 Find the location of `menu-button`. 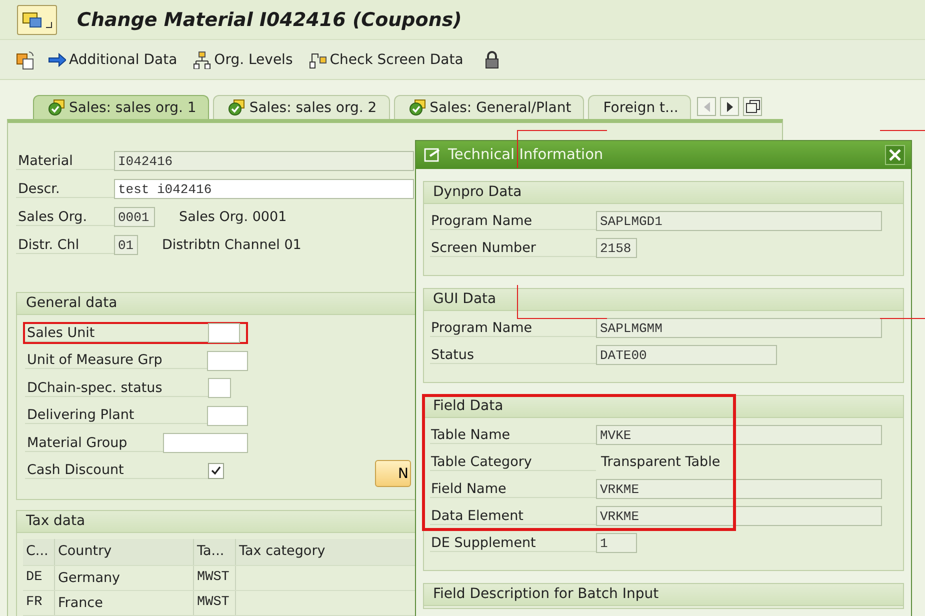

menu-button is located at coordinates (37, 19).